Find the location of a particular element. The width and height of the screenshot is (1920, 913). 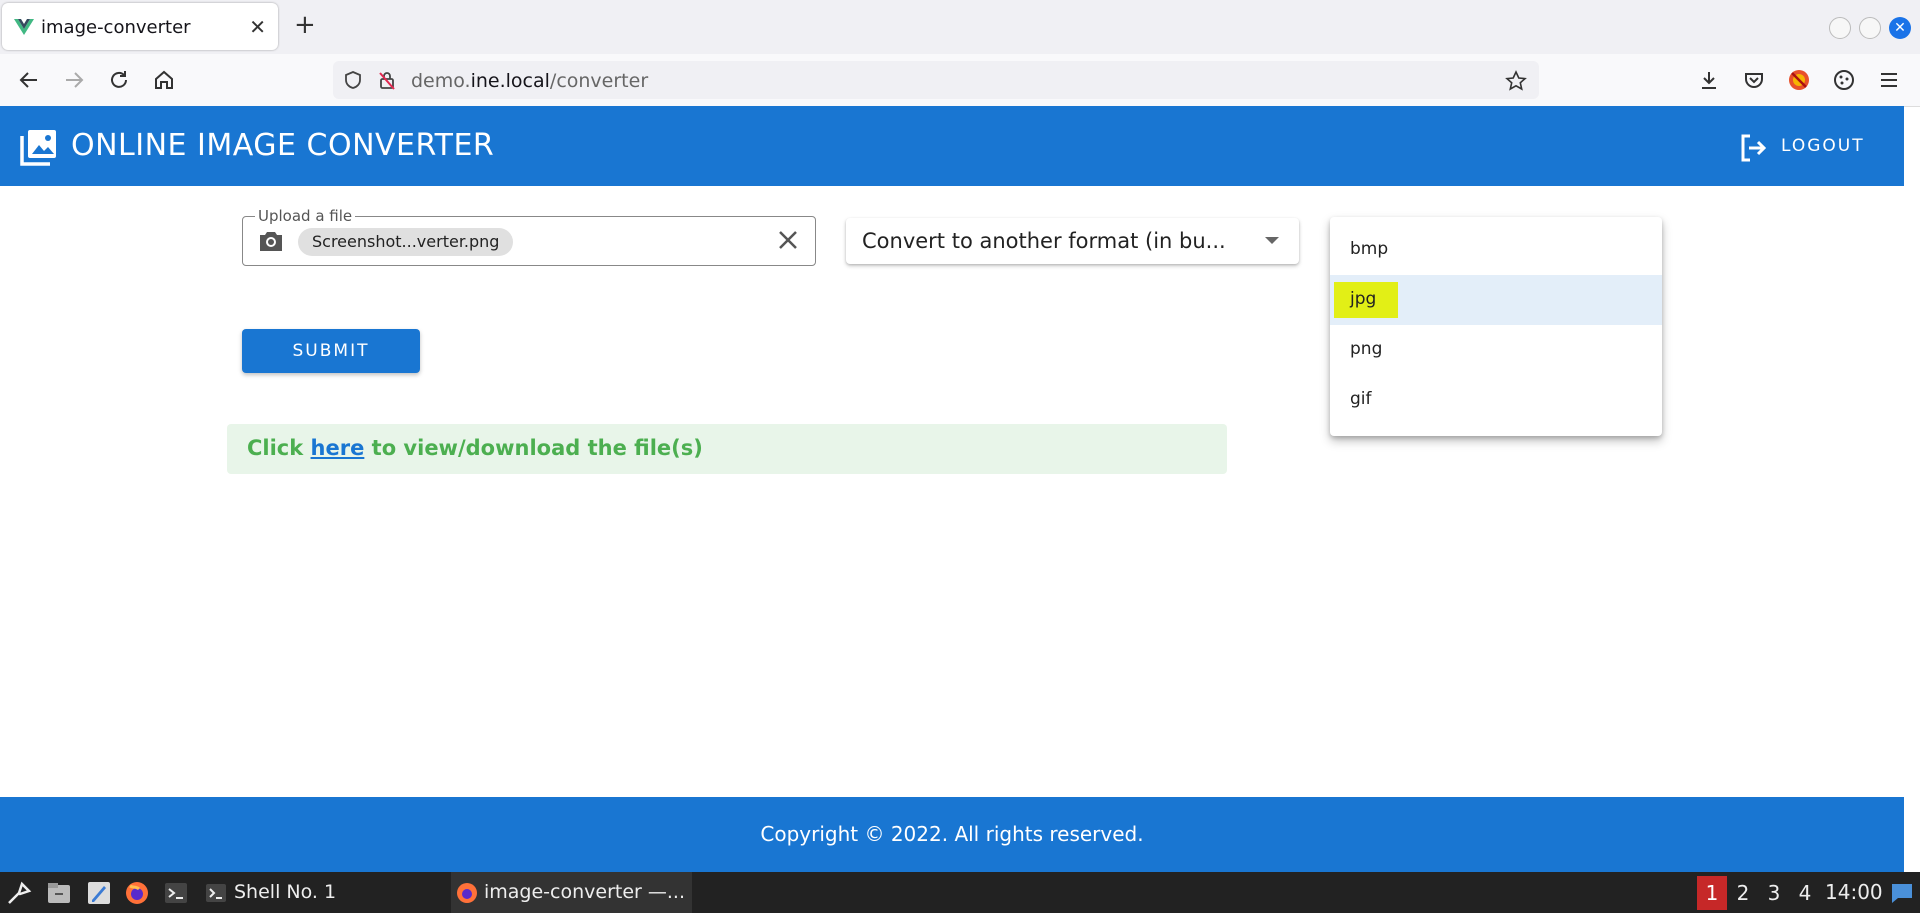

success-alert: Click here to view/download the file(s) is located at coordinates (727, 449).